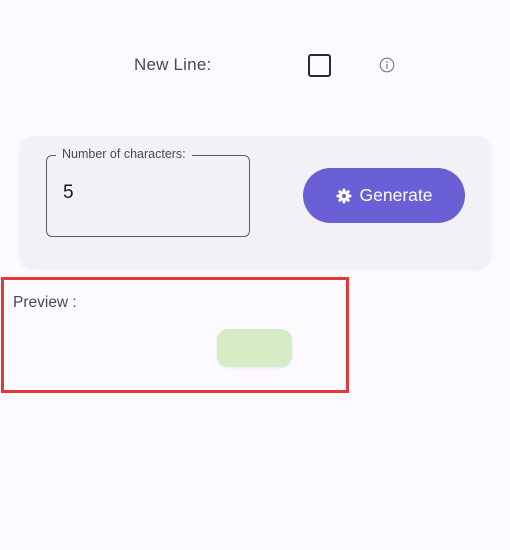 This screenshot has width=510, height=550. What do you see at coordinates (254, 348) in the screenshot?
I see `preview-output-chip` at bounding box center [254, 348].